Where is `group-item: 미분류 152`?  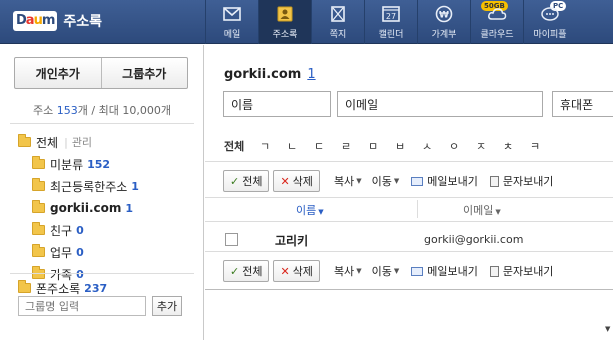
group-item: 미분류 152 is located at coordinates (108, 164).